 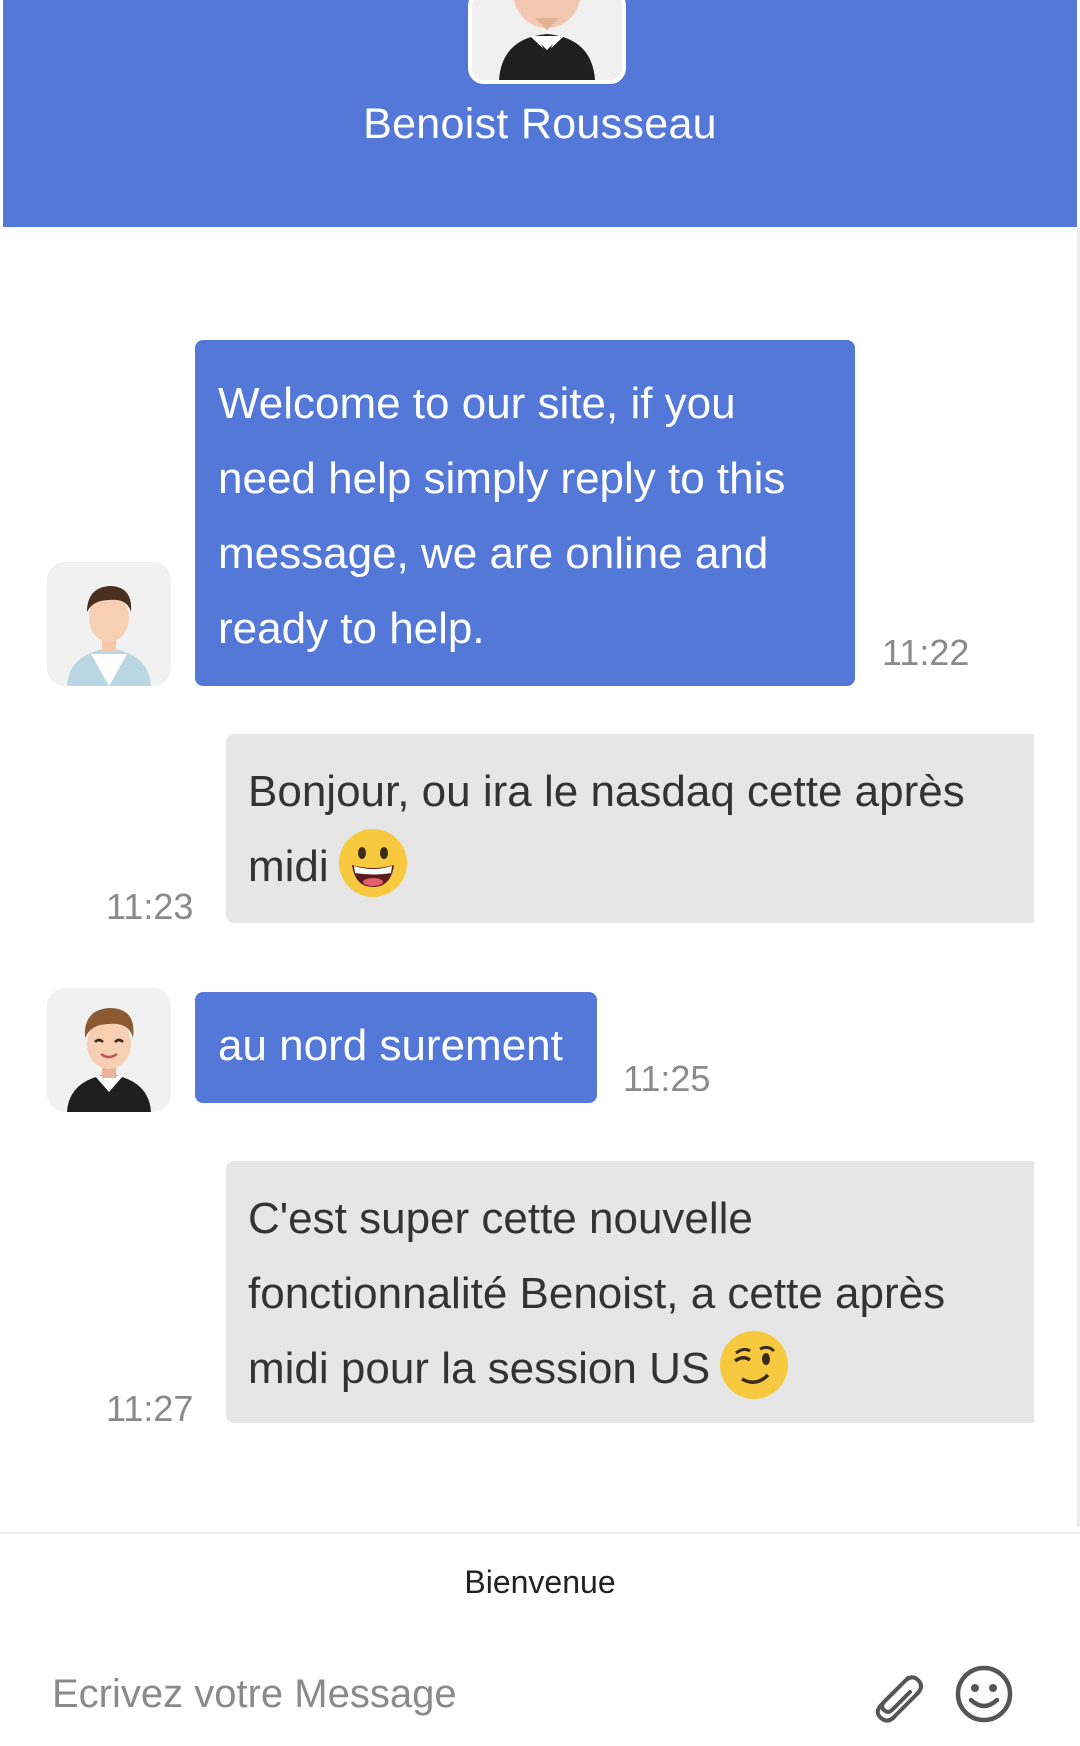 I want to click on message-input, so click(x=432, y=1694).